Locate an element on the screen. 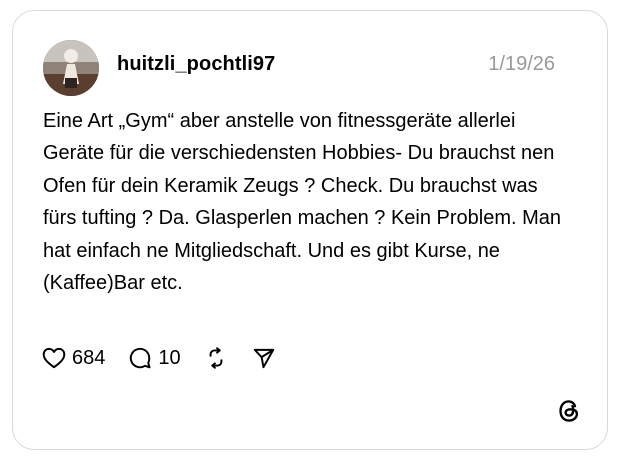 This screenshot has width=620, height=461. action-bar: 684 10 is located at coordinates (170, 358).